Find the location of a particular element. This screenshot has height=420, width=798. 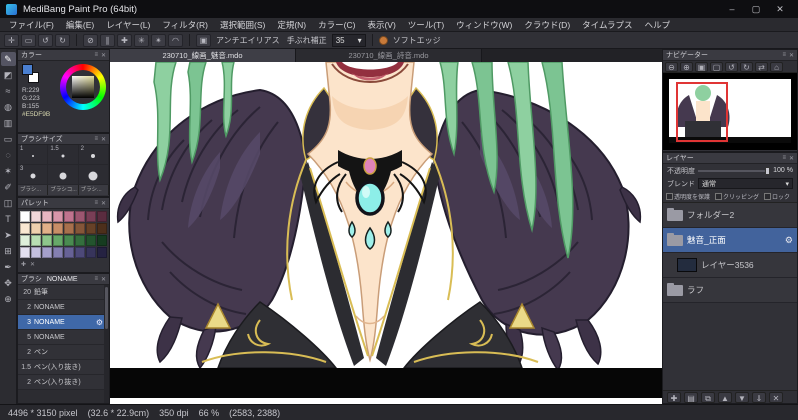

add-color-icon: ✚ is located at coordinates (23, 264).